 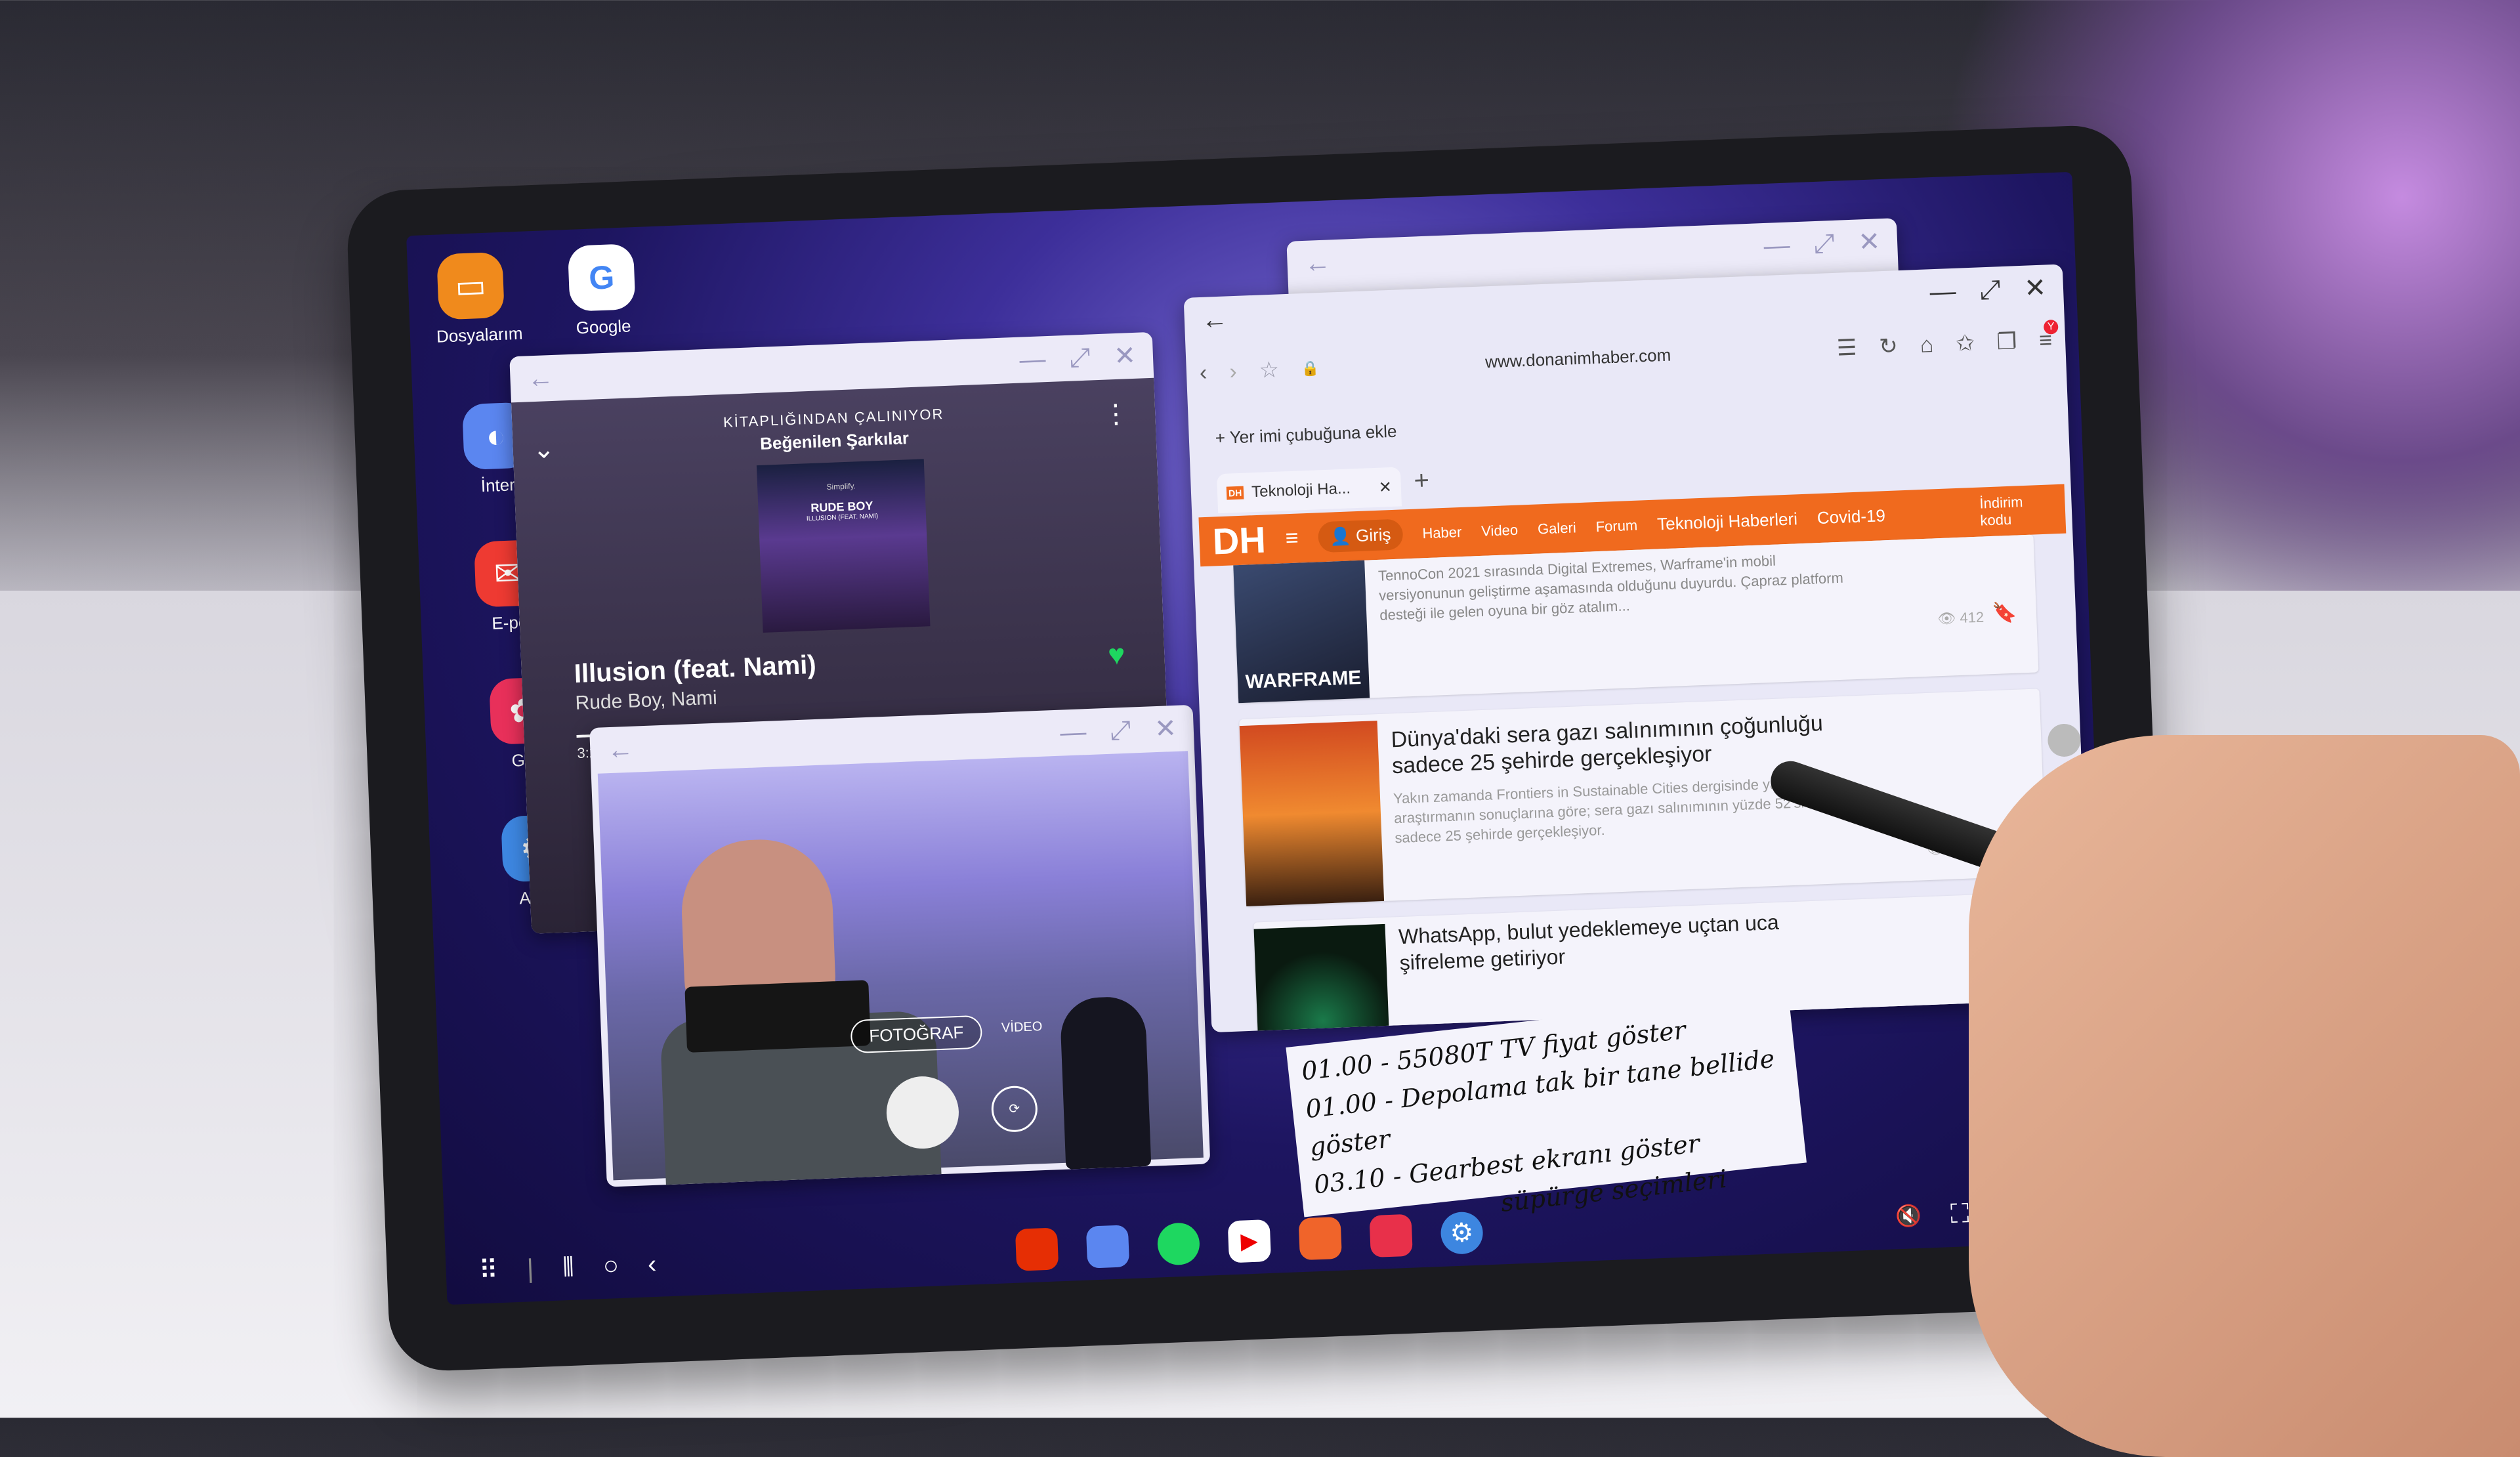 I want to click on song-artist: Rude Boy, Nami, so click(x=646, y=700).